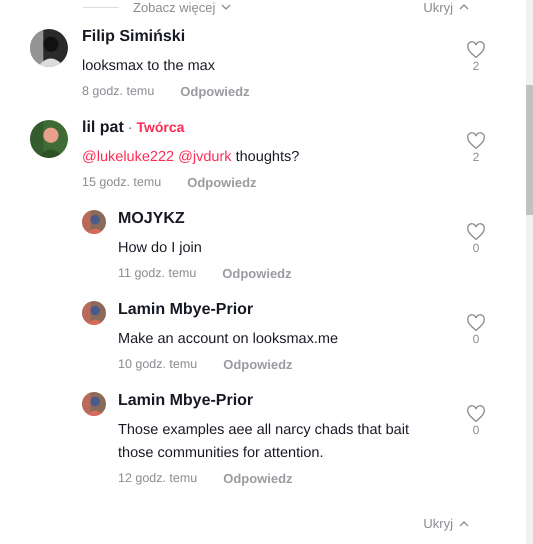  Describe the element at coordinates (158, 364) in the screenshot. I see `timestamp: 10 godz. temu` at that location.